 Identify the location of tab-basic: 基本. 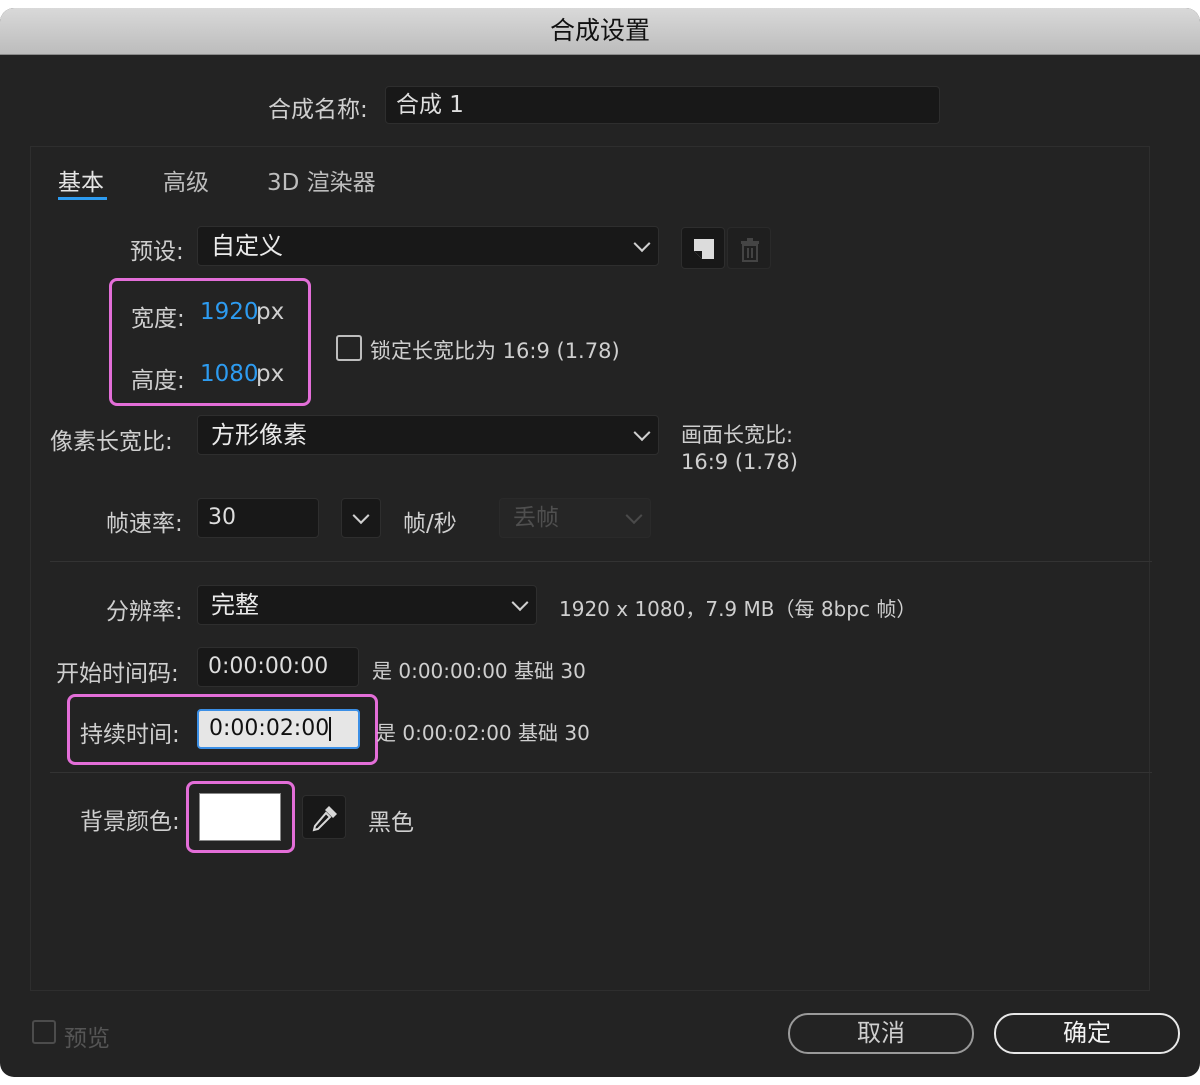
(81, 180).